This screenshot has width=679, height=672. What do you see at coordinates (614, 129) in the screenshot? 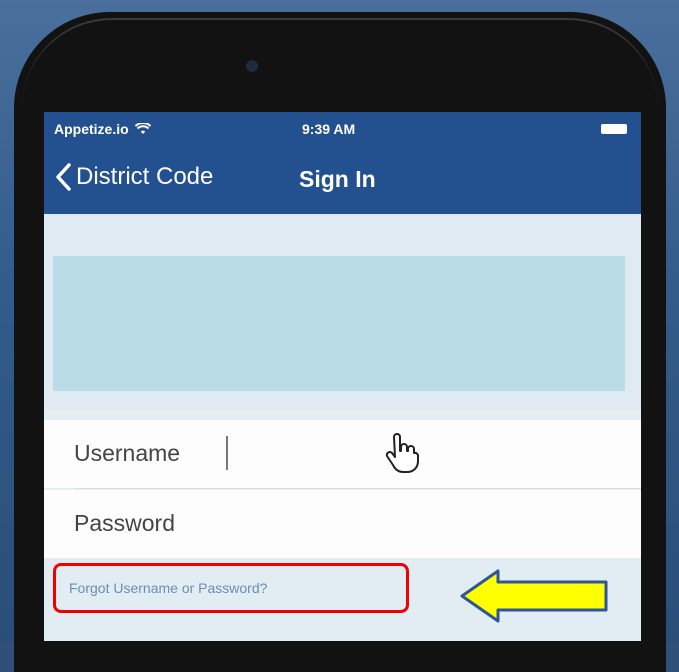
I see `battery-icon` at bounding box center [614, 129].